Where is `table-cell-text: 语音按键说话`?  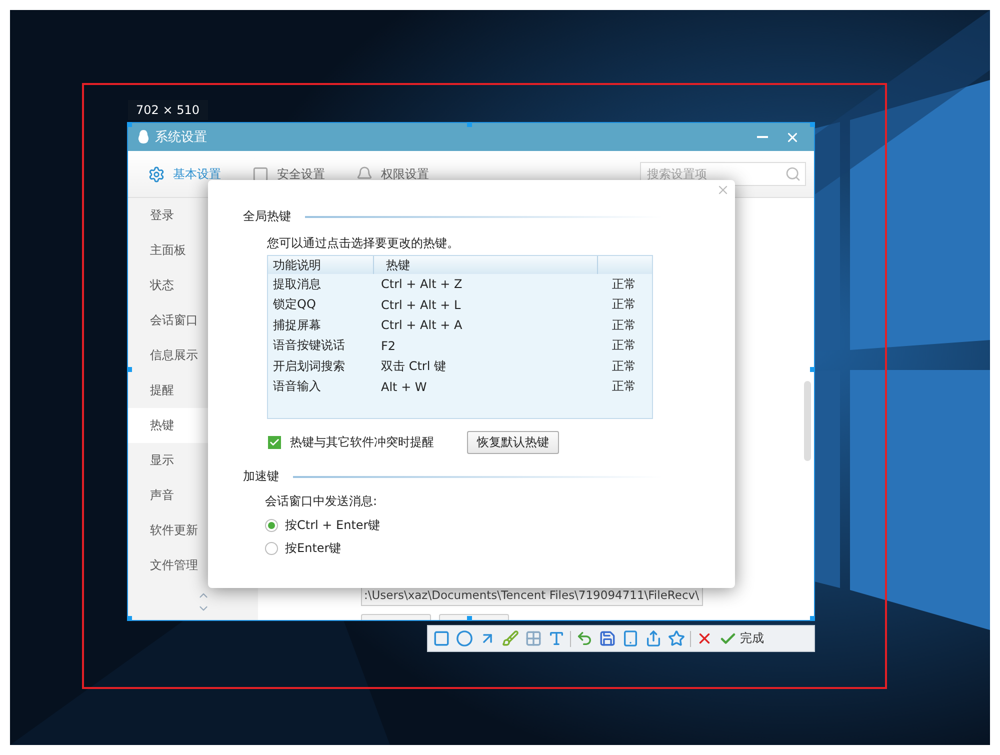 table-cell-text: 语音按键说话 is located at coordinates (309, 345).